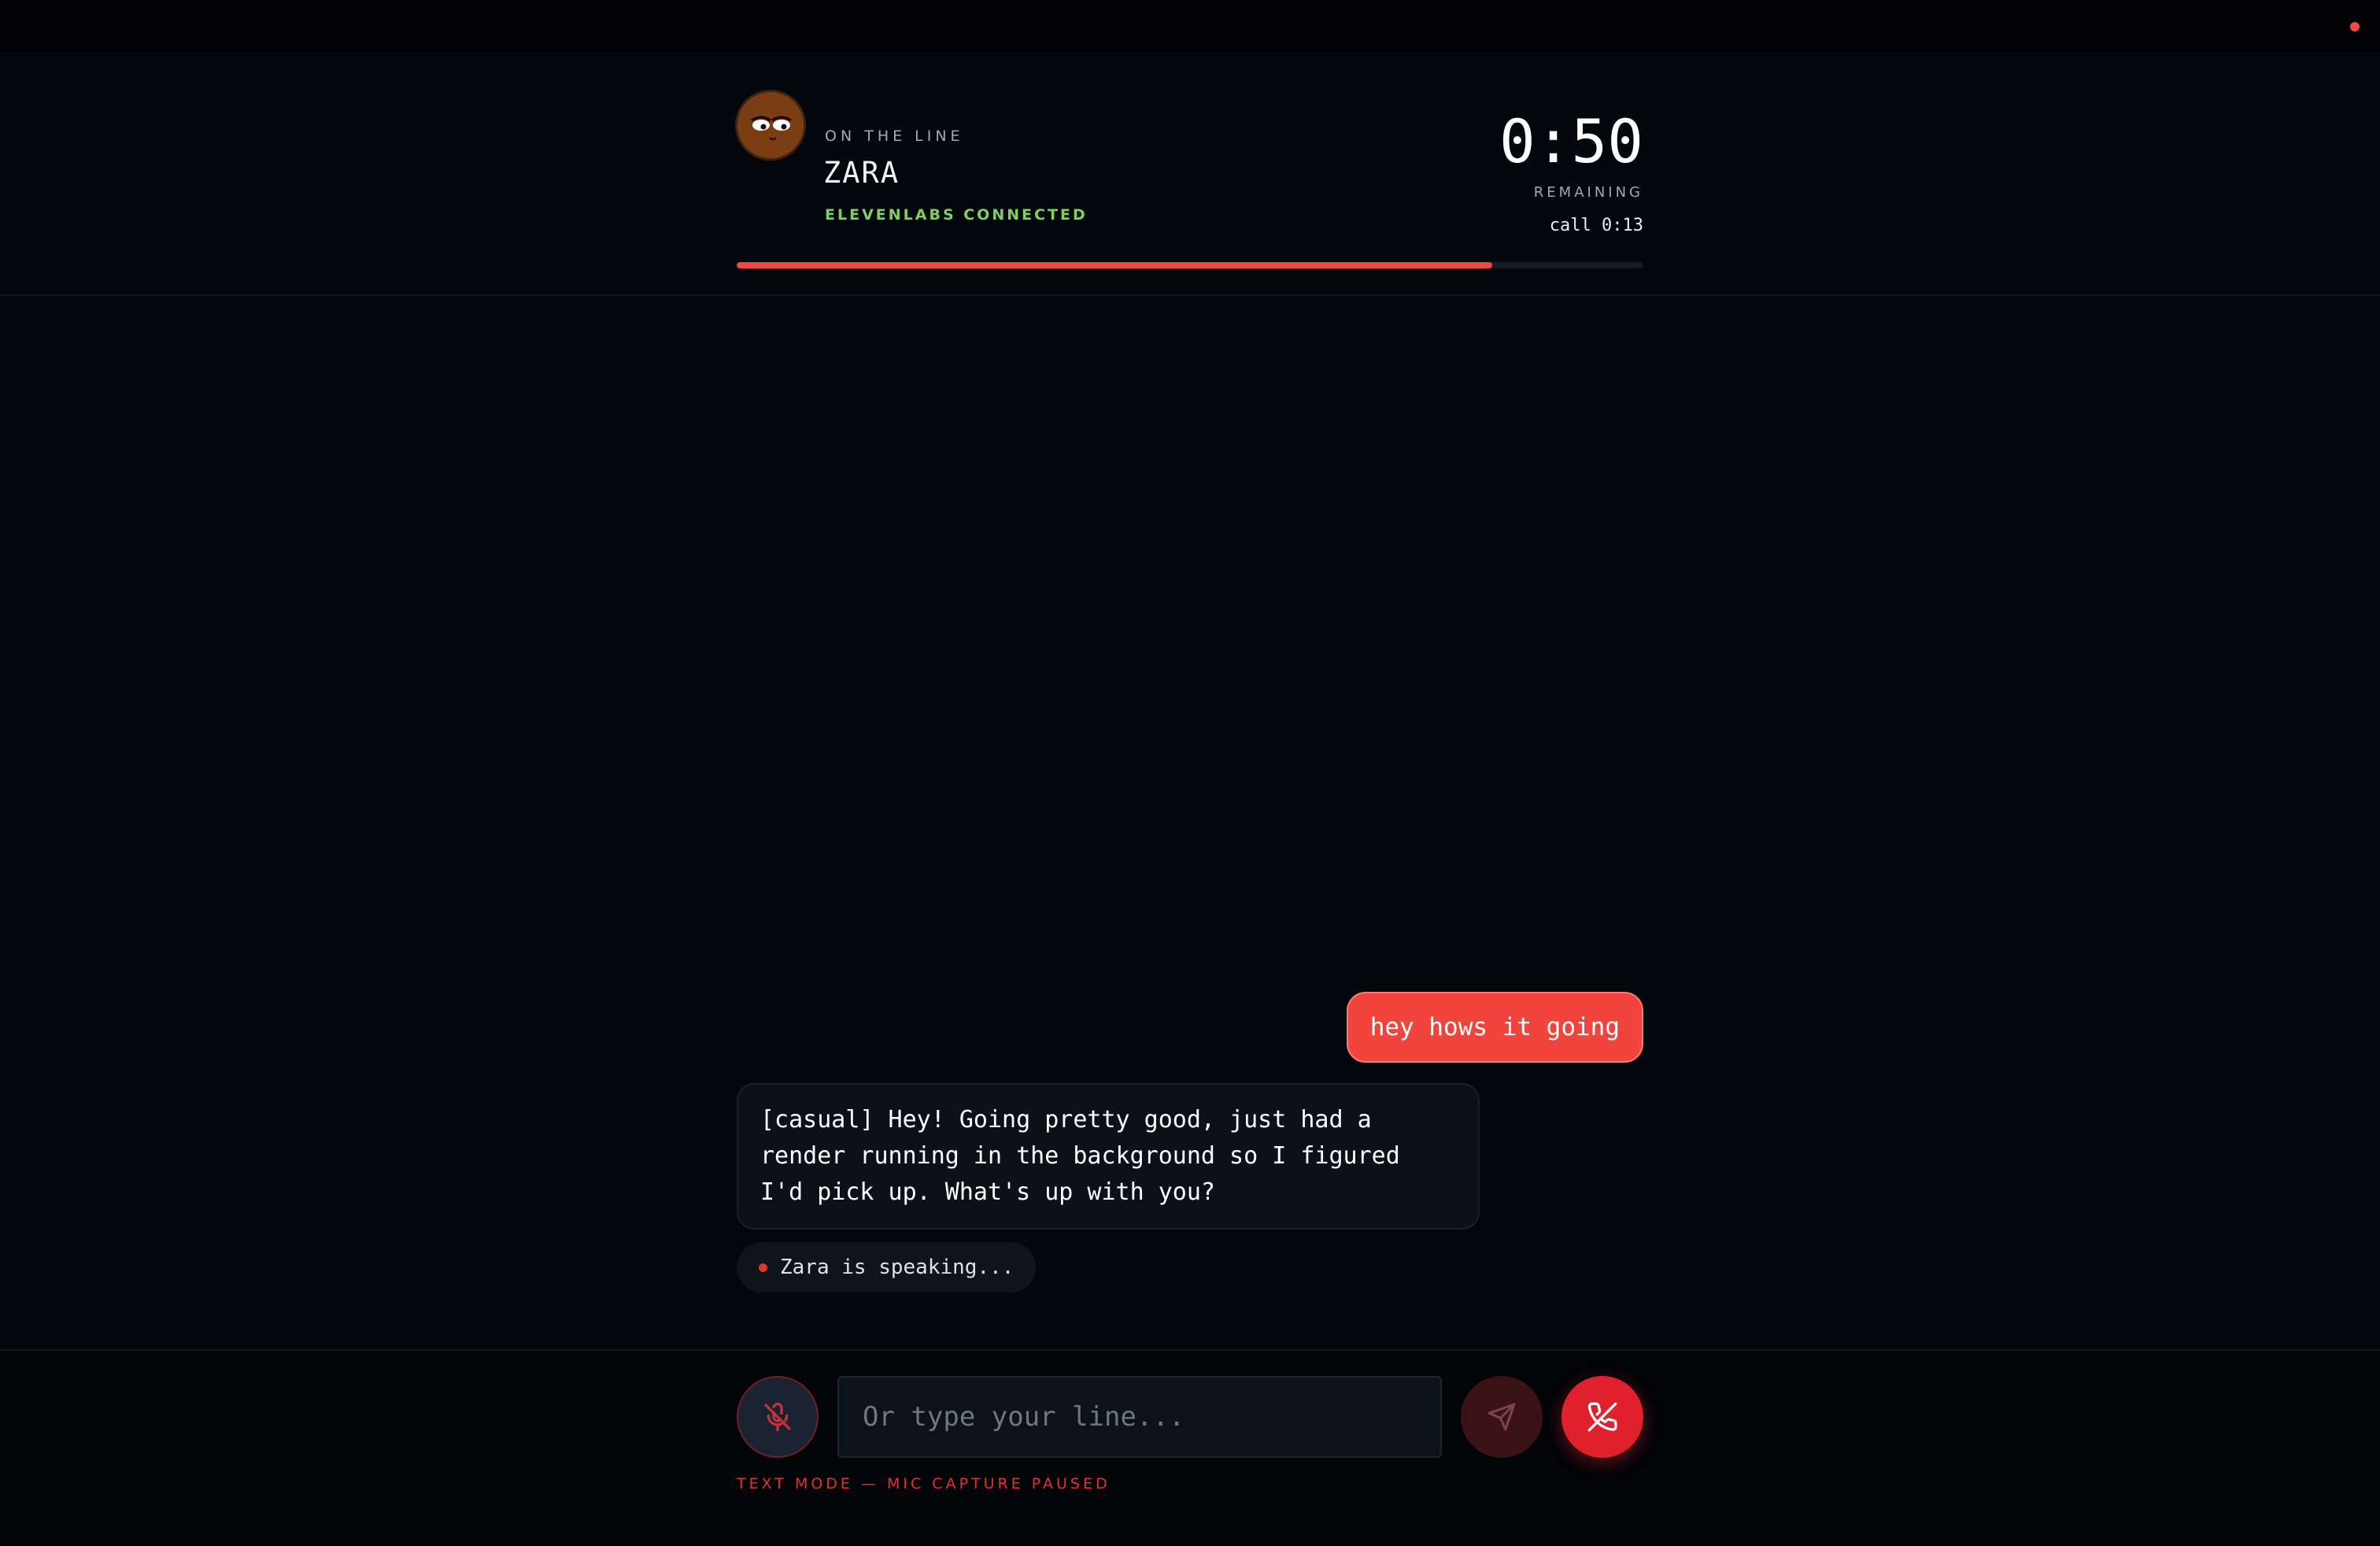 The width and height of the screenshot is (2380, 1546). I want to click on phone-hangup-icon, so click(1602, 1417).